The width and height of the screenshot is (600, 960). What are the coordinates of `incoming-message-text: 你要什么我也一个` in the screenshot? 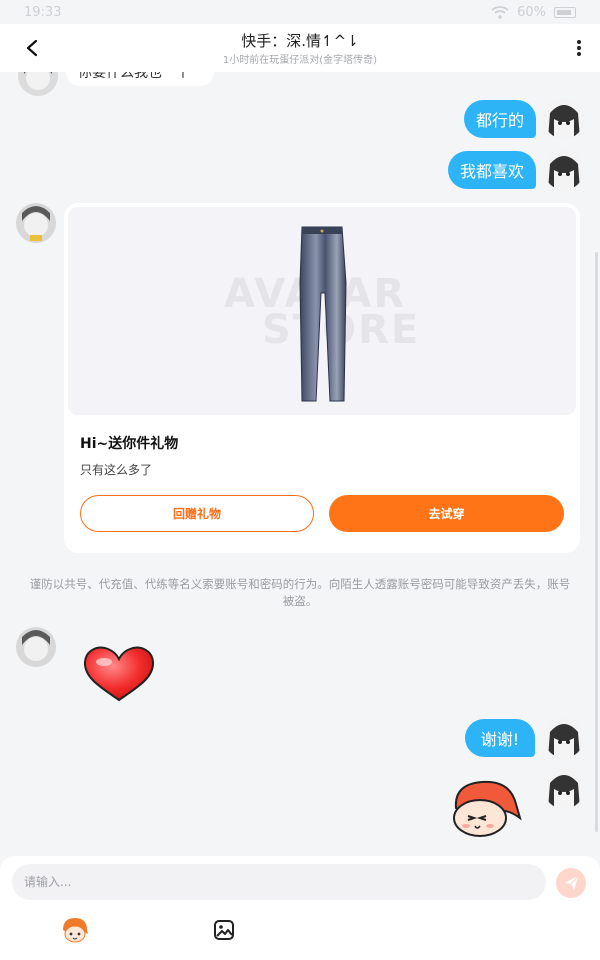 It's located at (134, 76).